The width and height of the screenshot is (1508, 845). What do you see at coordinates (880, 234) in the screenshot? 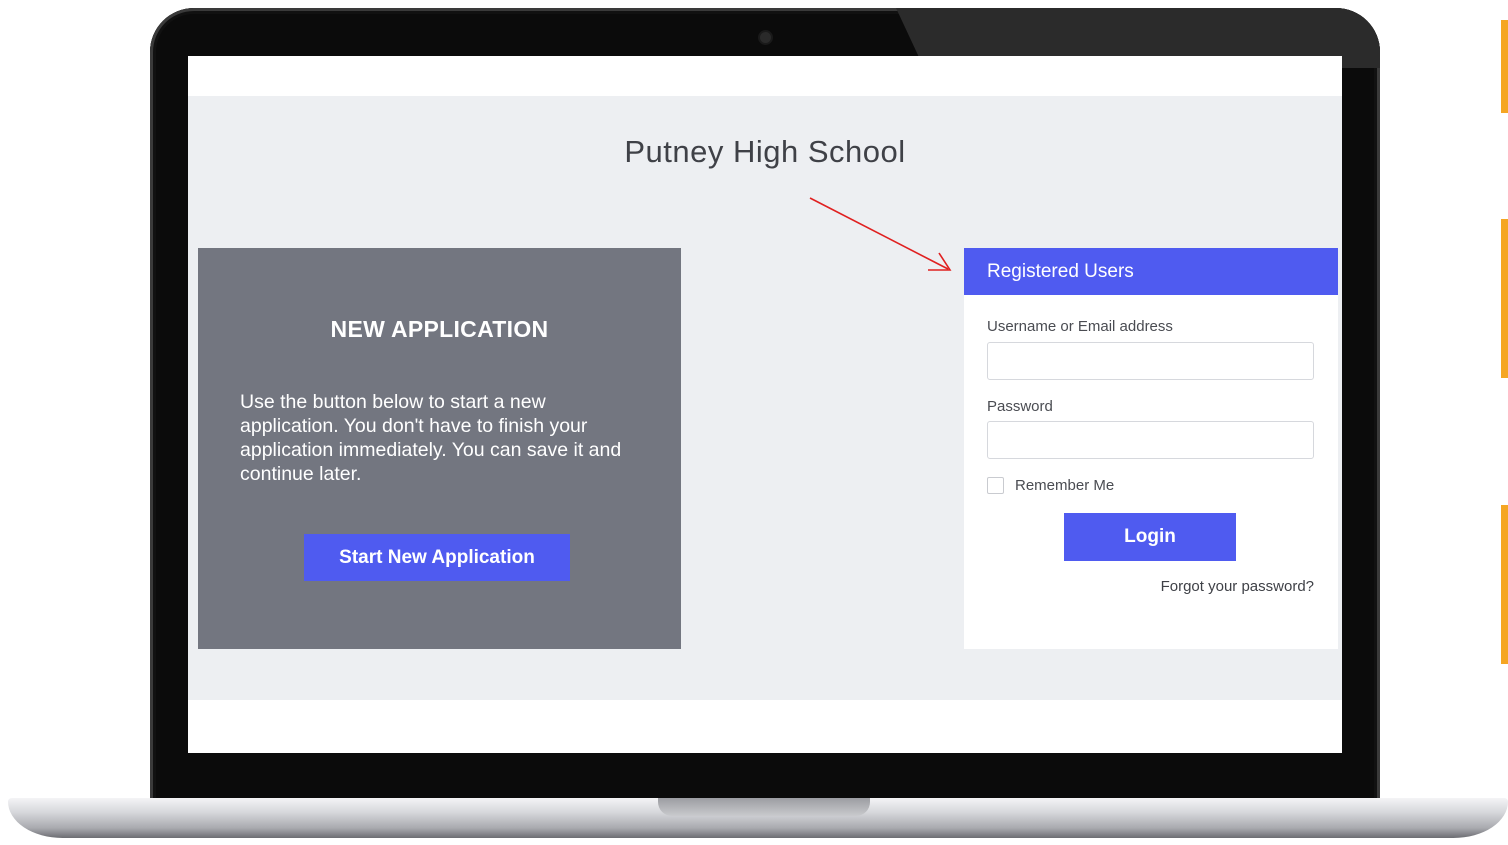
I see `red-arrow-icon` at bounding box center [880, 234].